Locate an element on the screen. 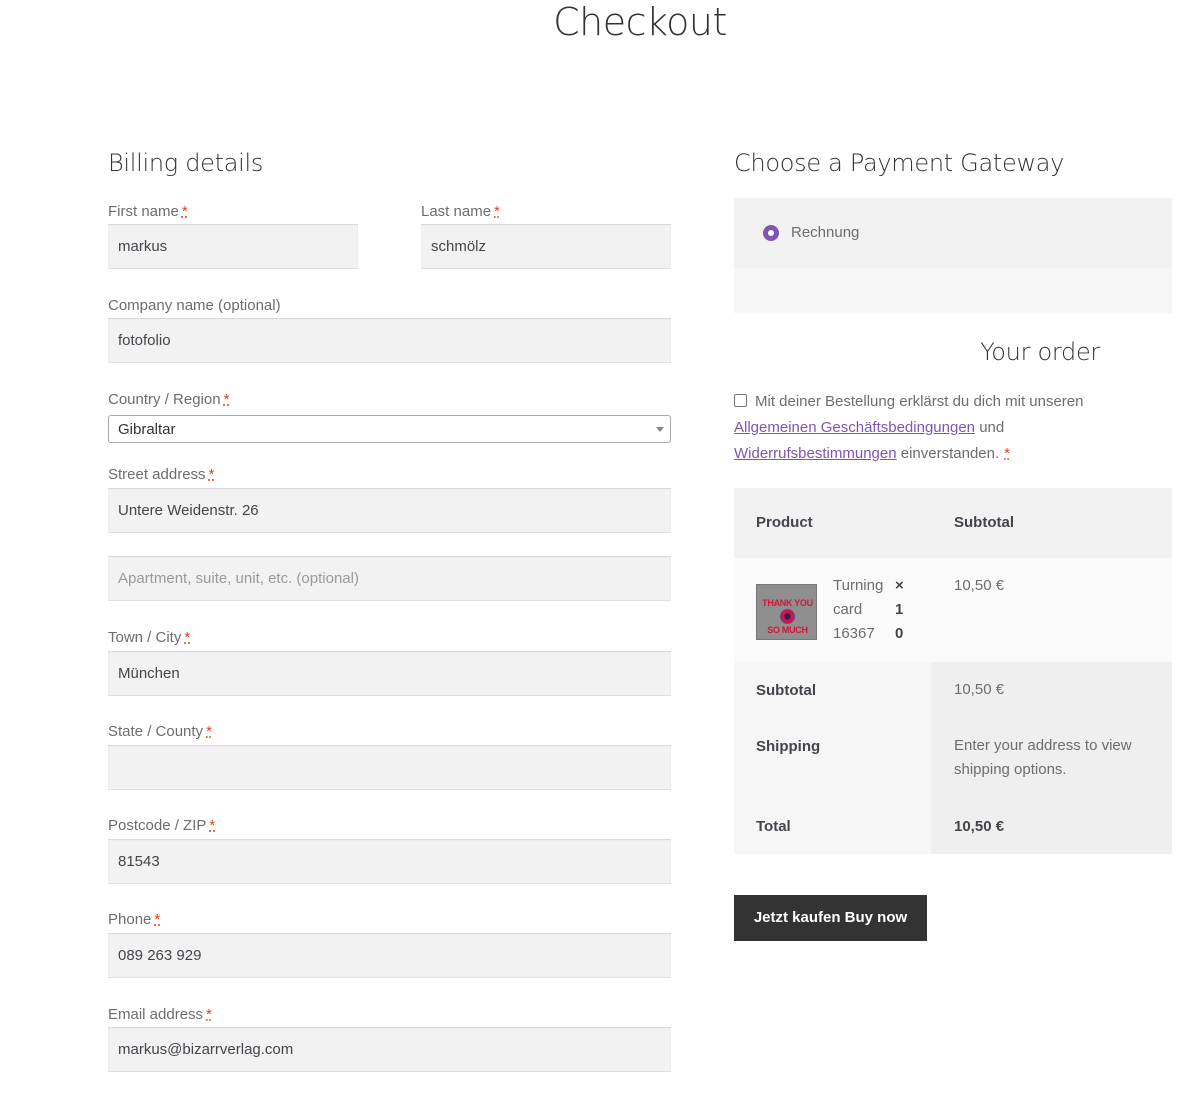 This screenshot has width=1193, height=1093. order-heading: Your order is located at coordinates (1040, 352).